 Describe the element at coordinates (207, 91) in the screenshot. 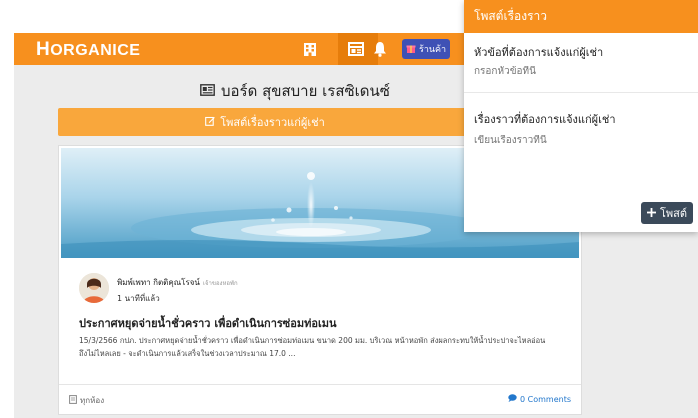

I see `newspaper-icon` at that location.